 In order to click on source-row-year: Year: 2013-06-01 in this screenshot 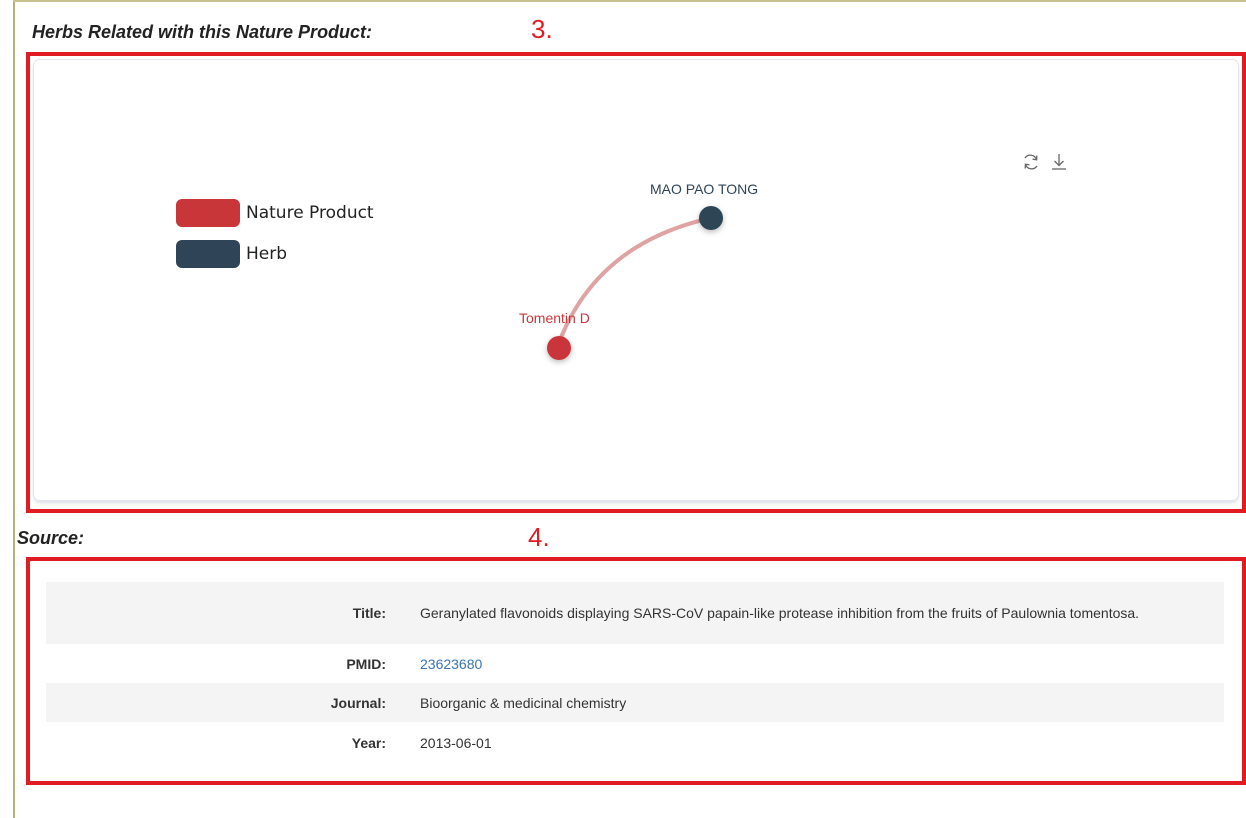, I will do `click(635, 742)`.